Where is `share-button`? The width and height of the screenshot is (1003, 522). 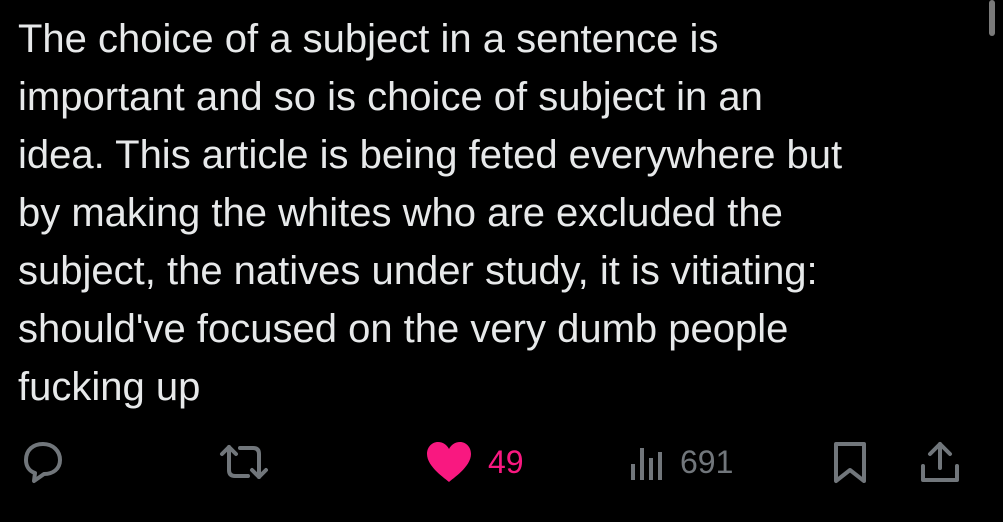
share-button is located at coordinates (940, 462).